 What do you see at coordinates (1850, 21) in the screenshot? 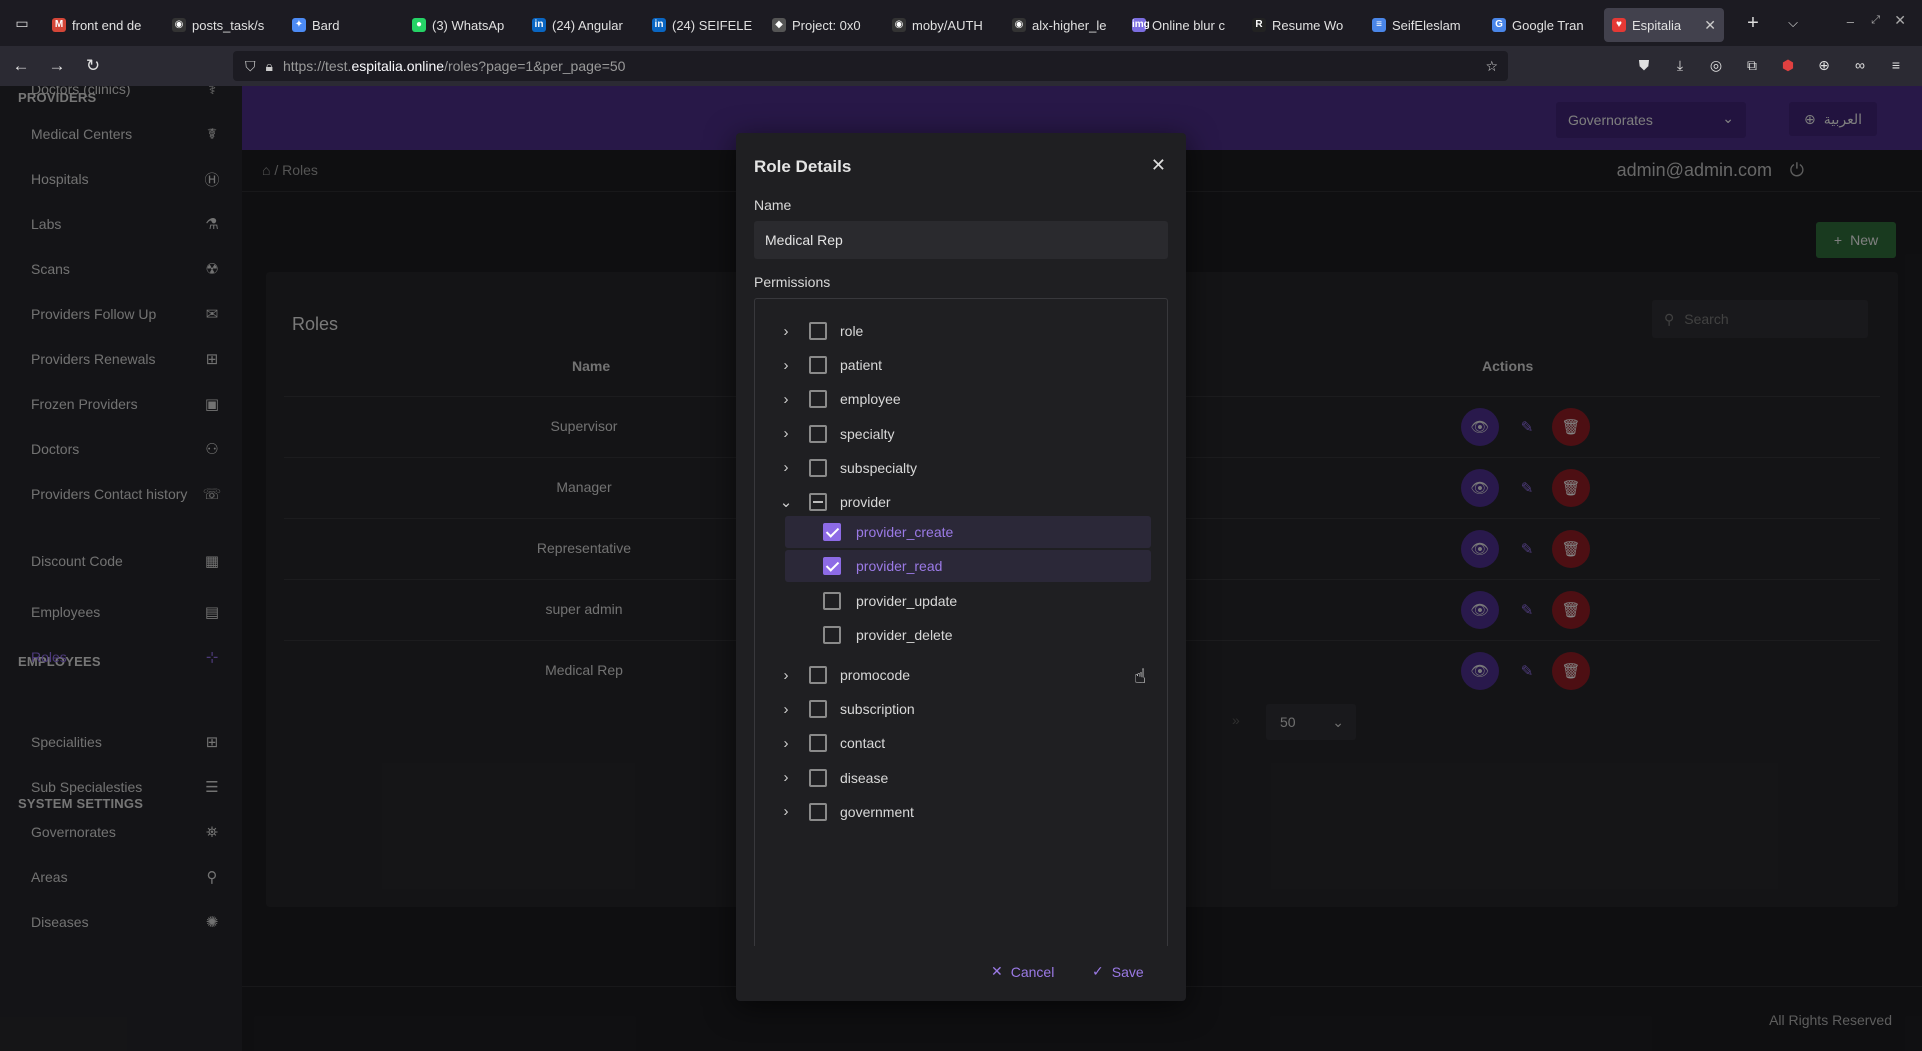
I see `minimize-icon: –` at bounding box center [1850, 21].